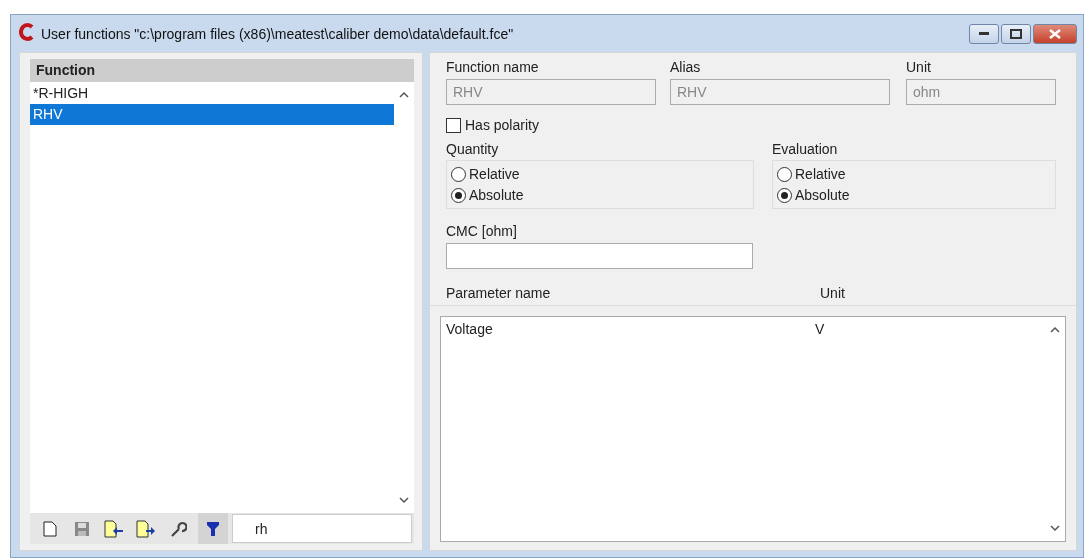  I want to click on field-label: Unit, so click(919, 67).